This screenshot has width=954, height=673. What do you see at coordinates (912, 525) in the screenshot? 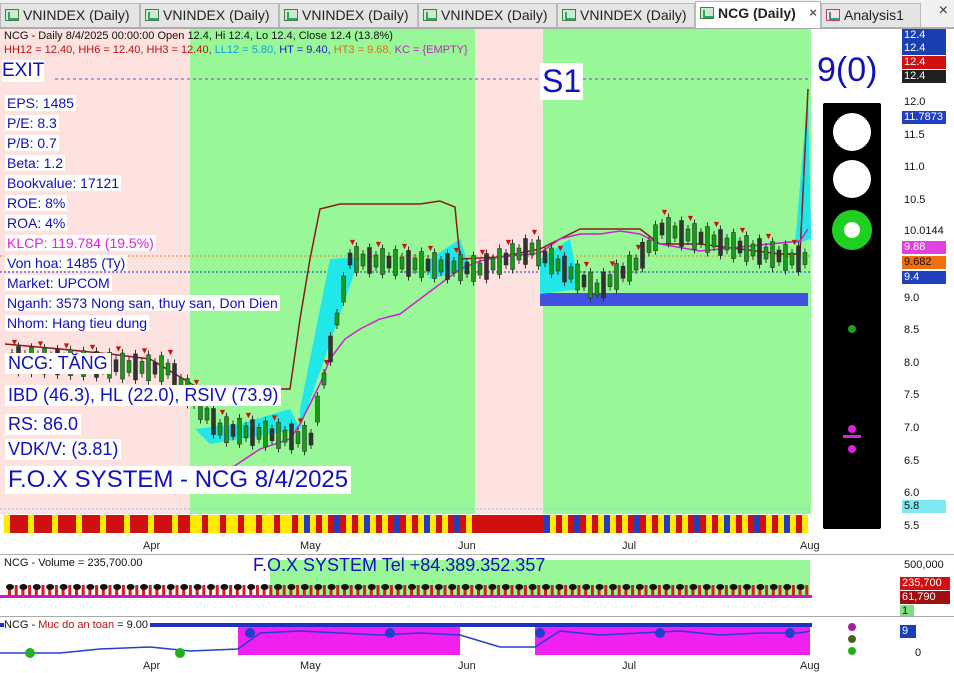
I see `y-tick-label: 5.5` at bounding box center [912, 525].